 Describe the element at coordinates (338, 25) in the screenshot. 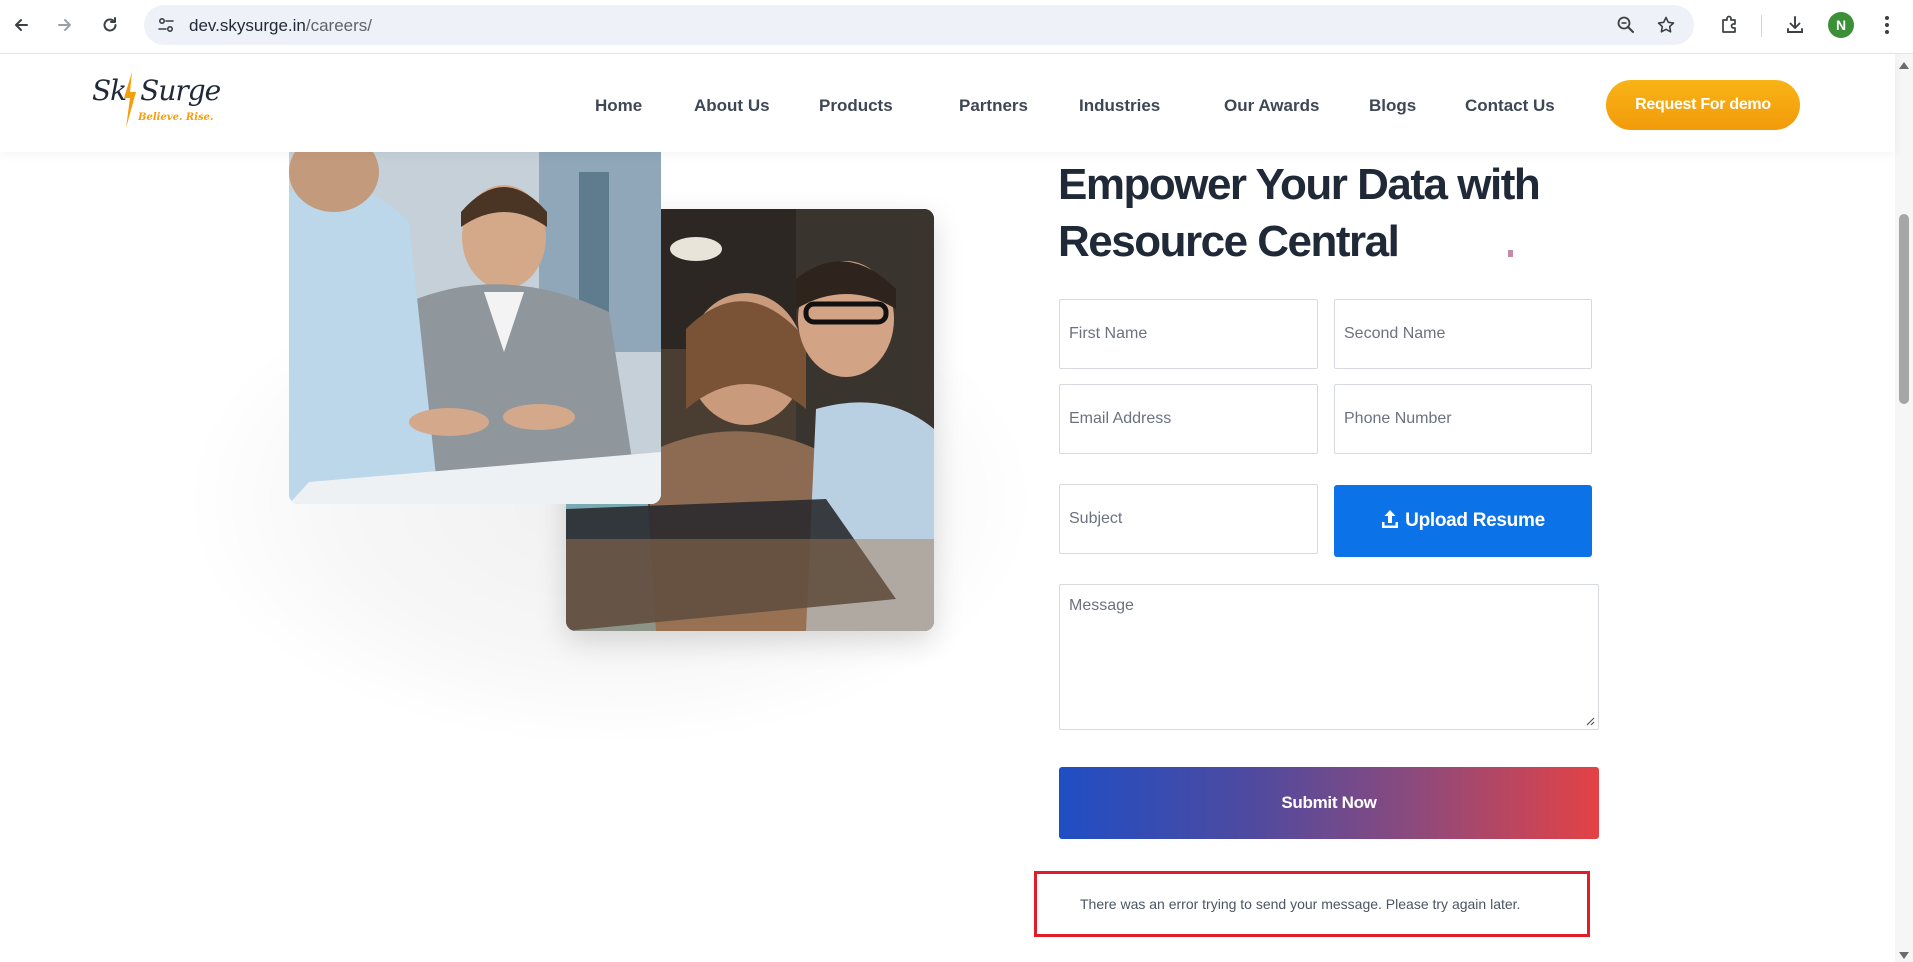

I see `url-path: /careers/` at that location.